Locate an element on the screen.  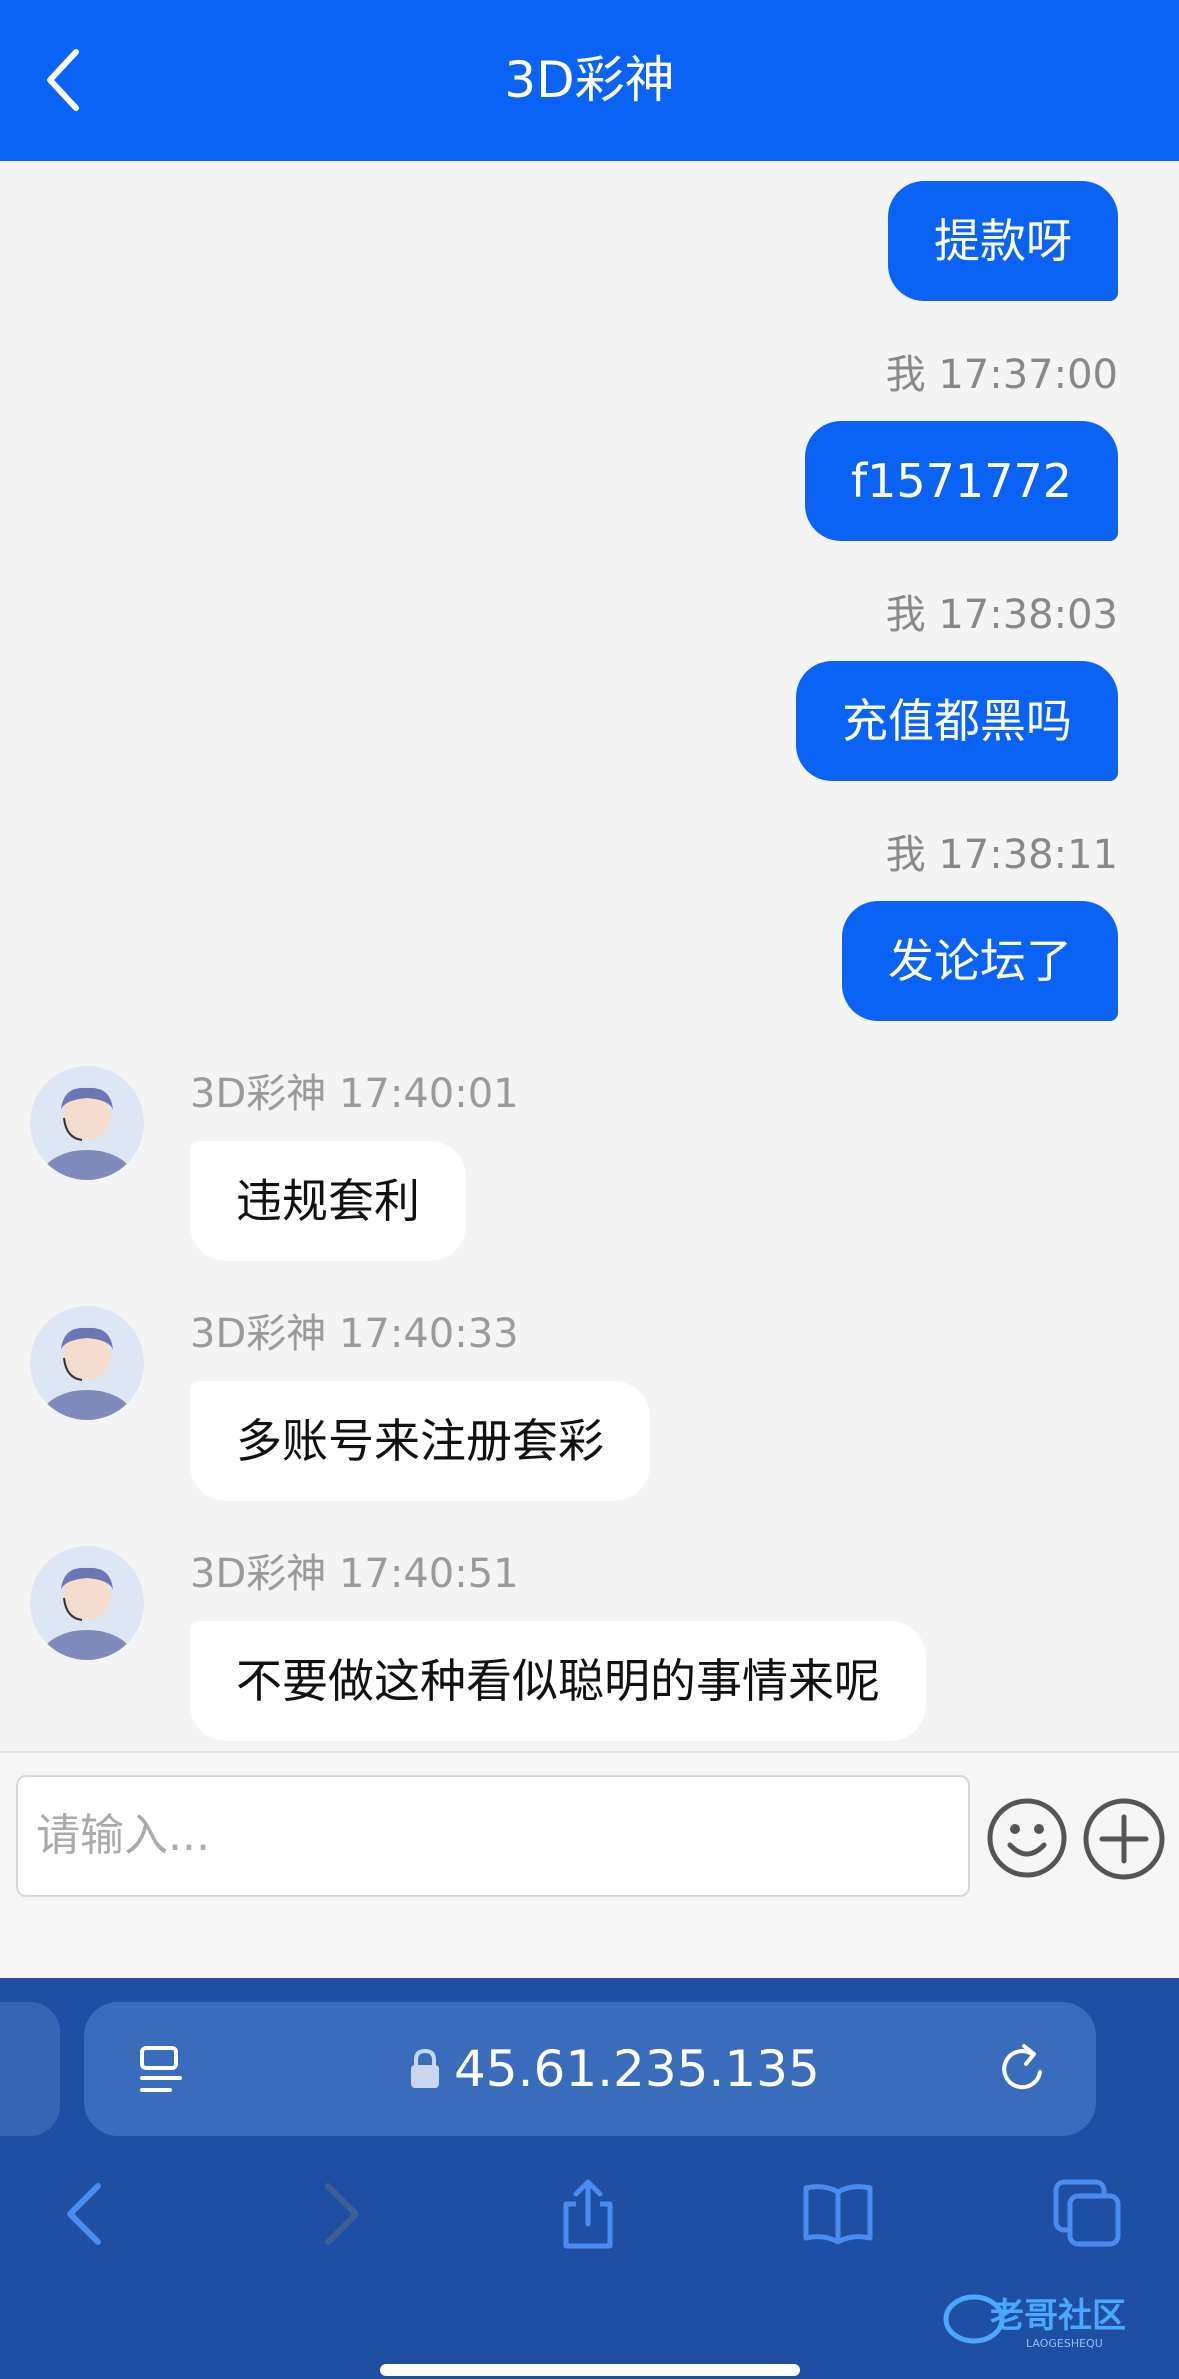
page-title: 3D彩神 is located at coordinates (589, 80).